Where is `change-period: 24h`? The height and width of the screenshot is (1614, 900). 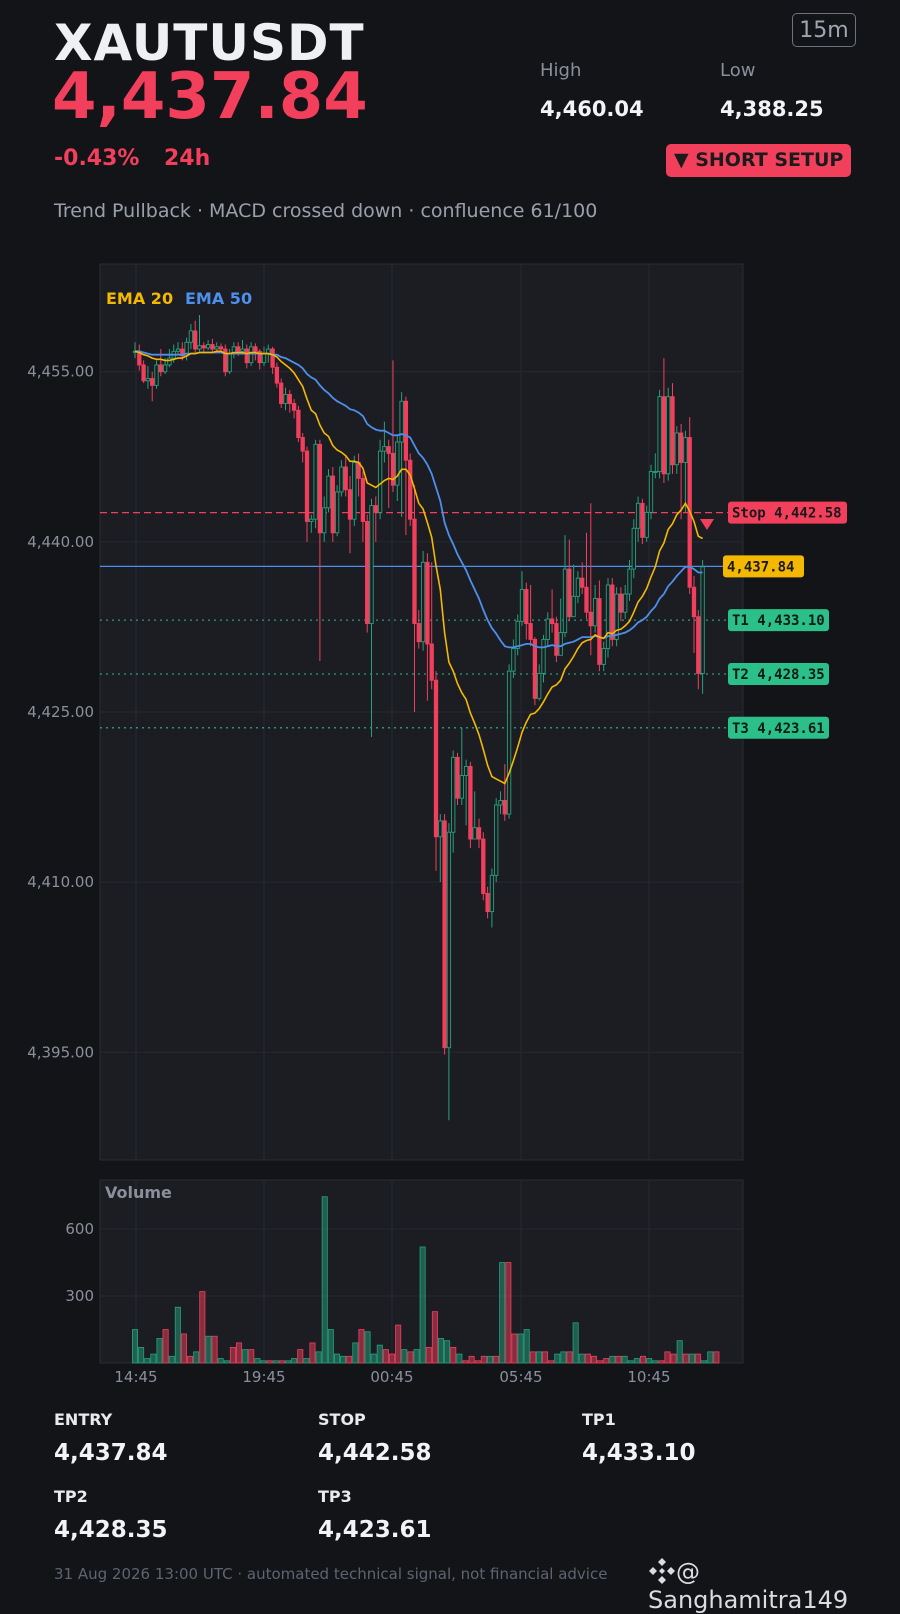 change-period: 24h is located at coordinates (187, 158).